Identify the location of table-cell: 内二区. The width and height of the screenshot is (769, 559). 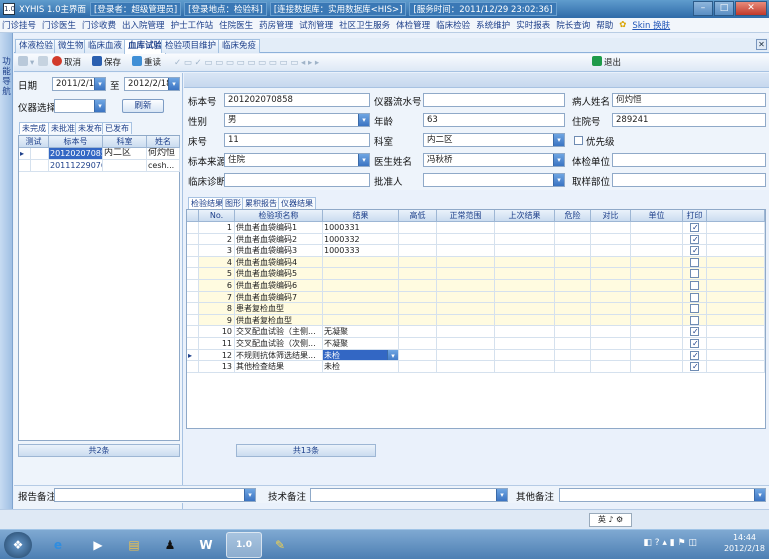
(125, 154).